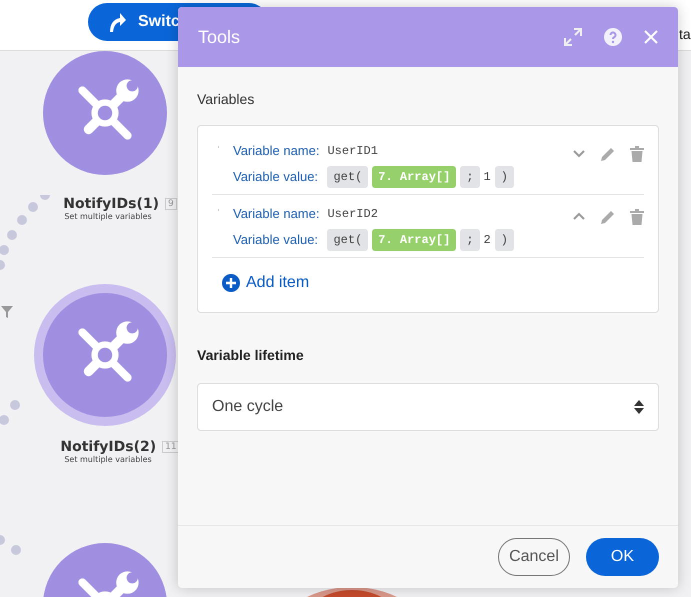 The width and height of the screenshot is (691, 597). What do you see at coordinates (171, 204) in the screenshot?
I see `module-badge: 9` at bounding box center [171, 204].